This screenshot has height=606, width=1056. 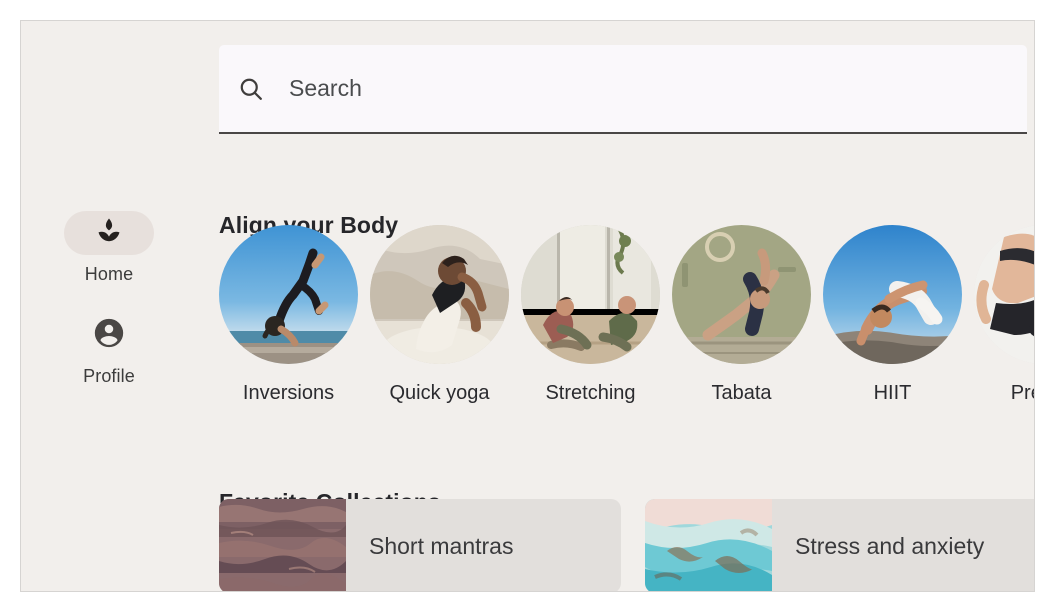 I want to click on category-item-tabata: Tabata, so click(x=741, y=320).